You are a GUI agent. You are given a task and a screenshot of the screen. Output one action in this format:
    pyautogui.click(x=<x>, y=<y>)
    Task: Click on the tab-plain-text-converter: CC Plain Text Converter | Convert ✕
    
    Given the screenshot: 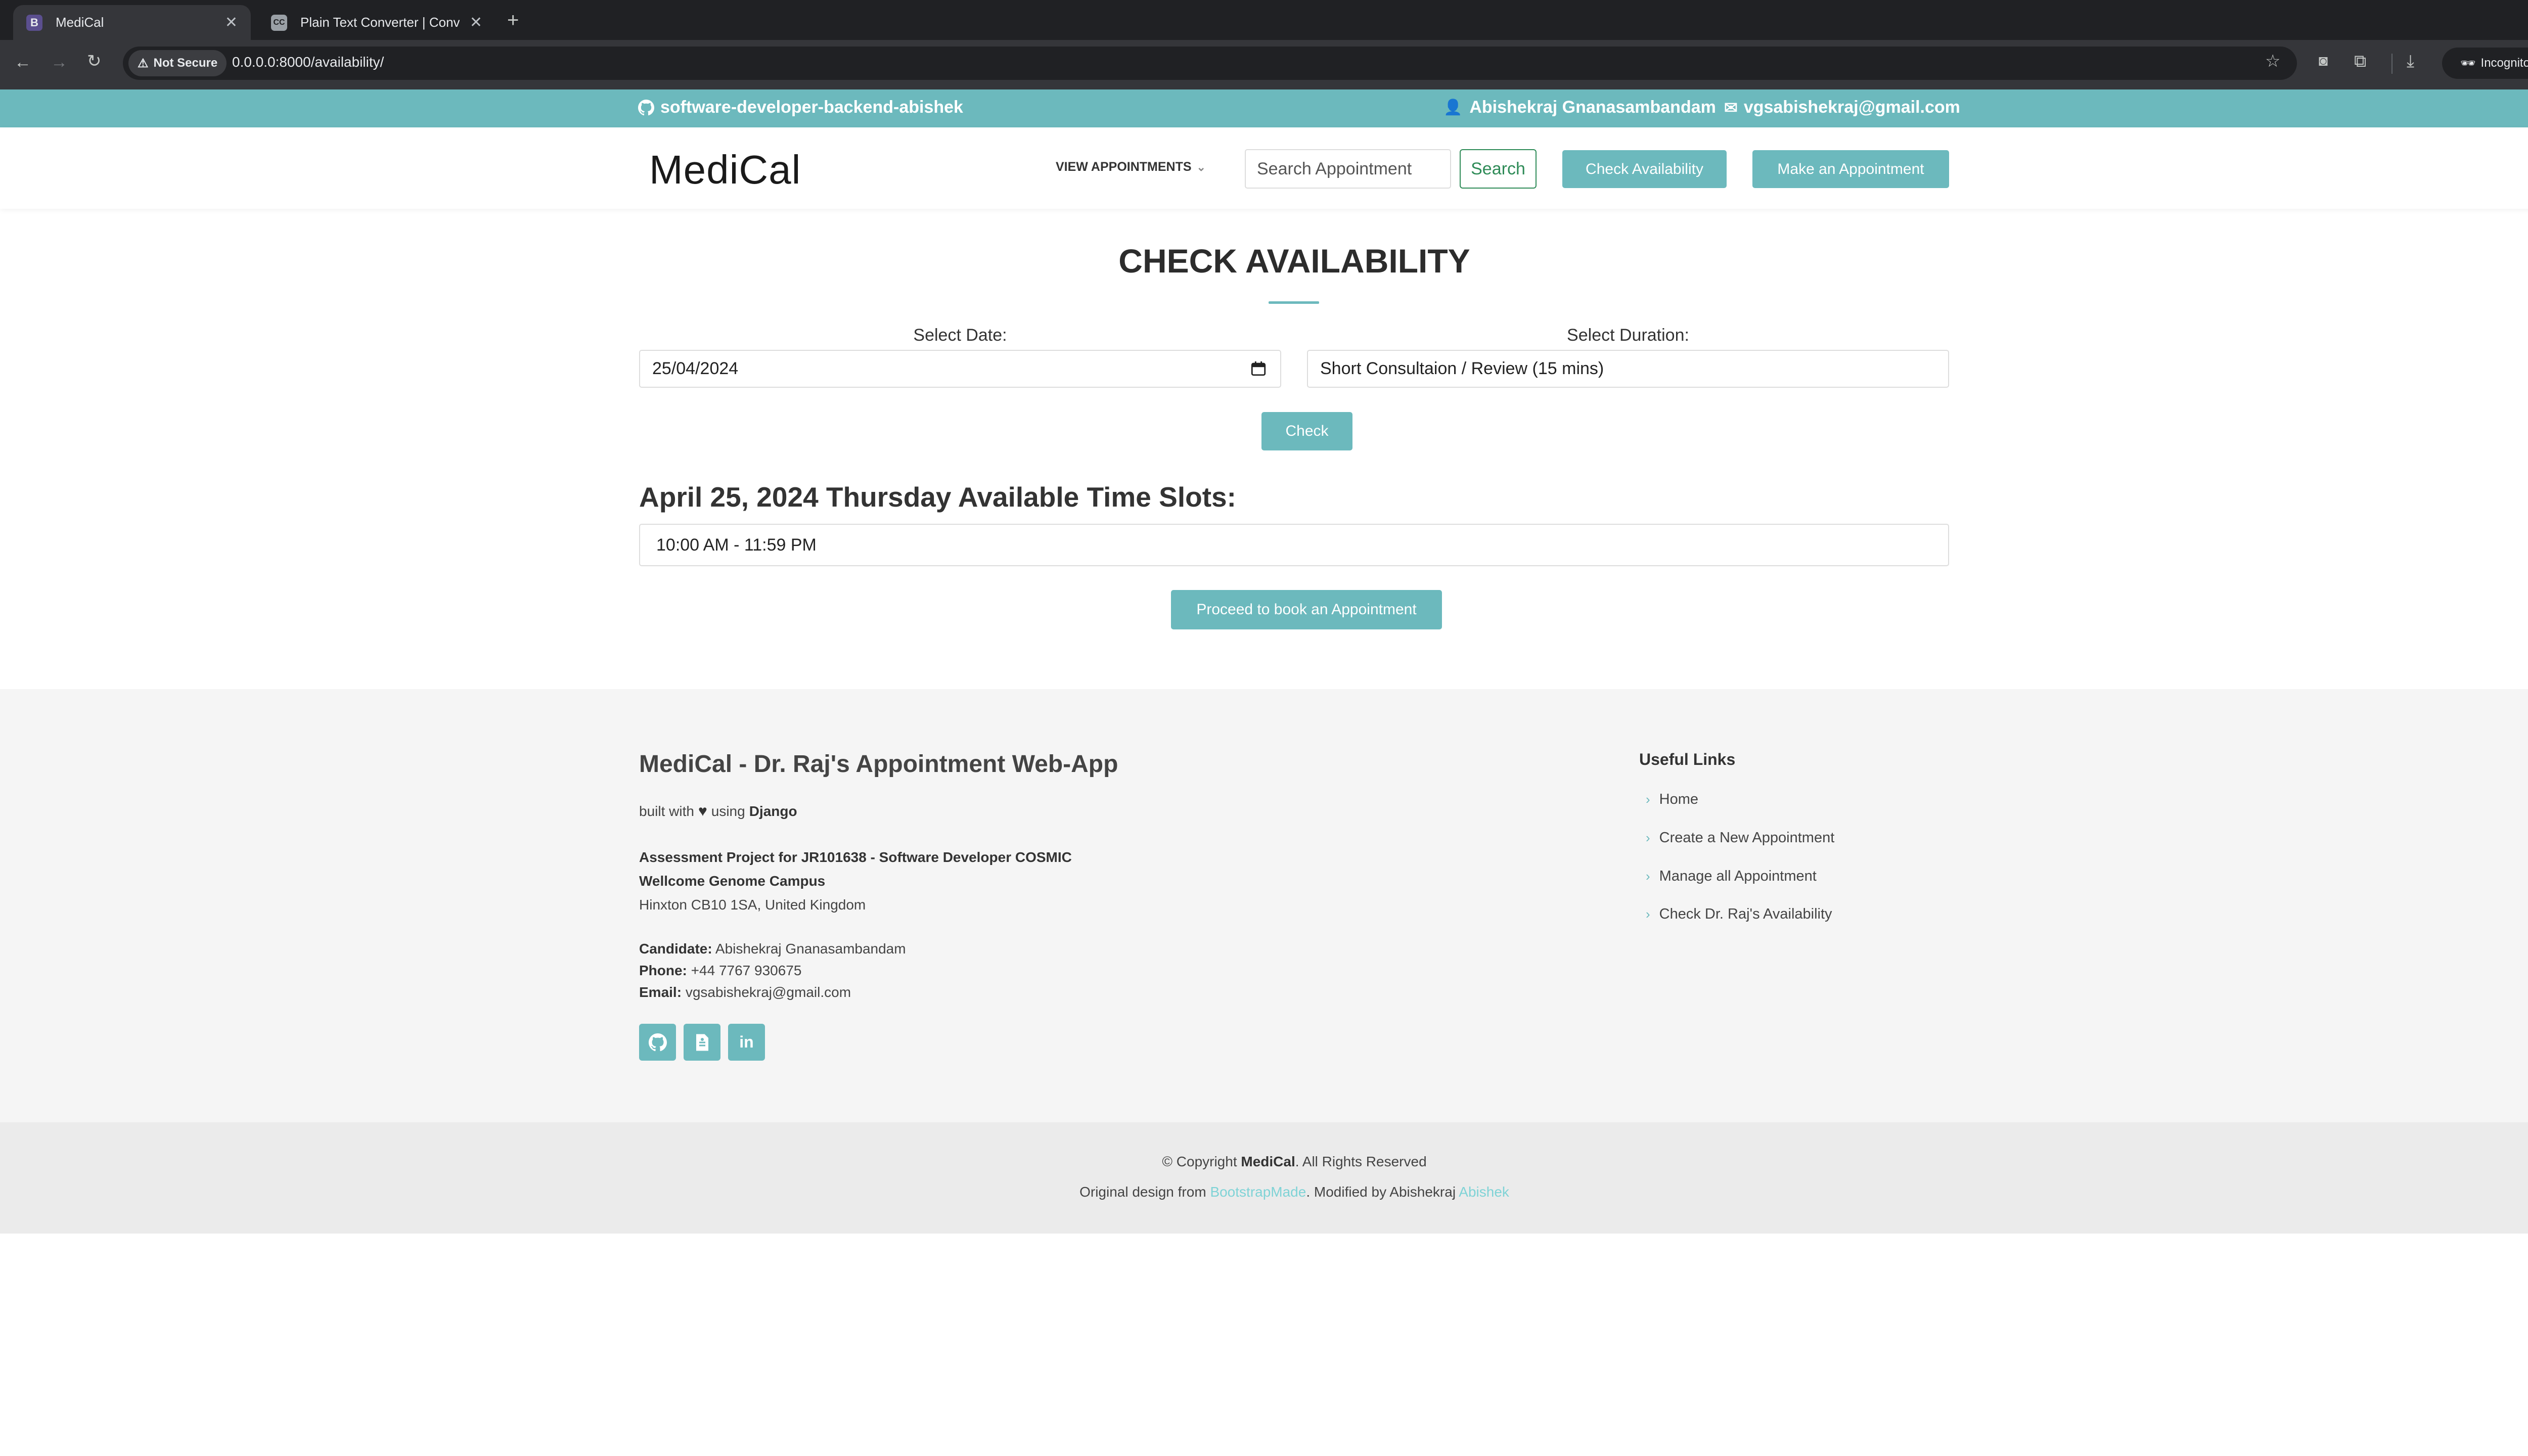 What is the action you would take?
    pyautogui.click(x=377, y=23)
    